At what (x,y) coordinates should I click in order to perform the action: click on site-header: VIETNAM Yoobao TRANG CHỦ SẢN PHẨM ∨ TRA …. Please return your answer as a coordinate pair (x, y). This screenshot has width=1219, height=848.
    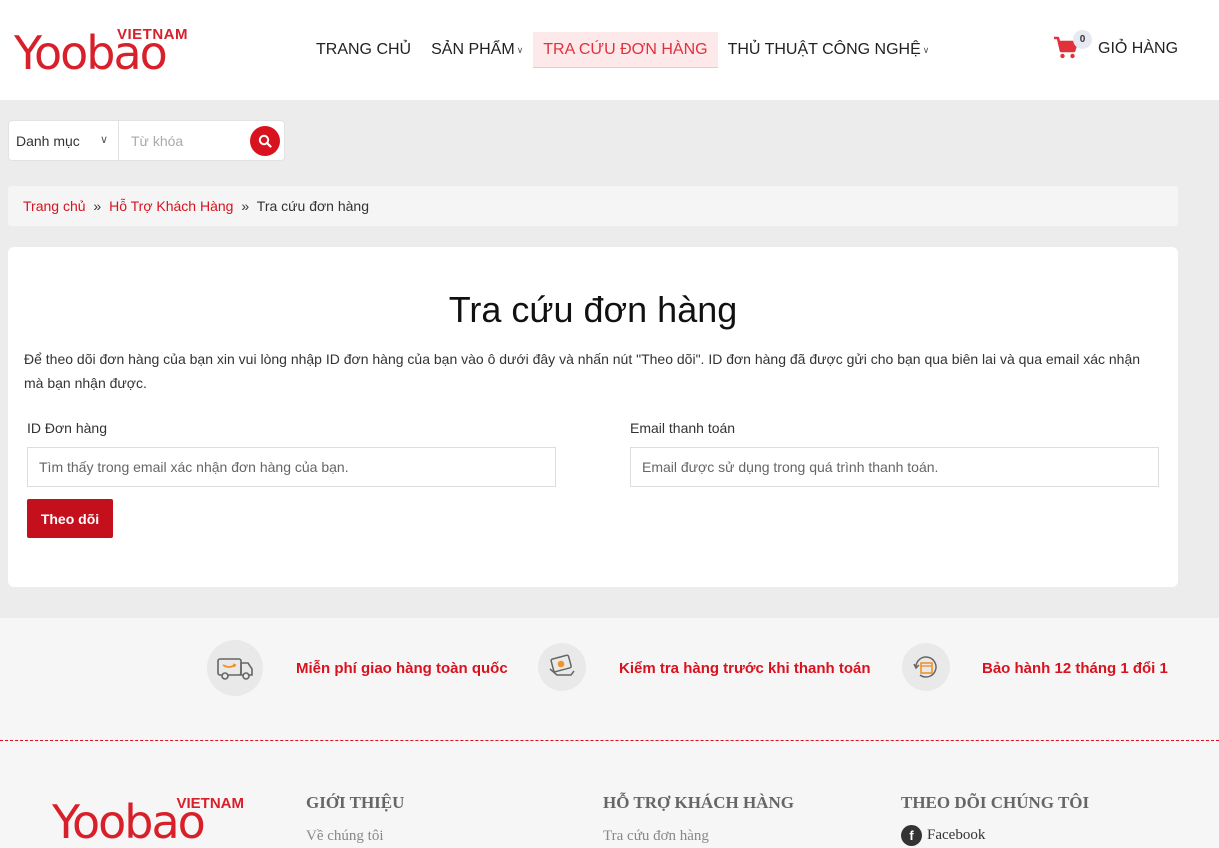
    Looking at the image, I should click on (609, 50).